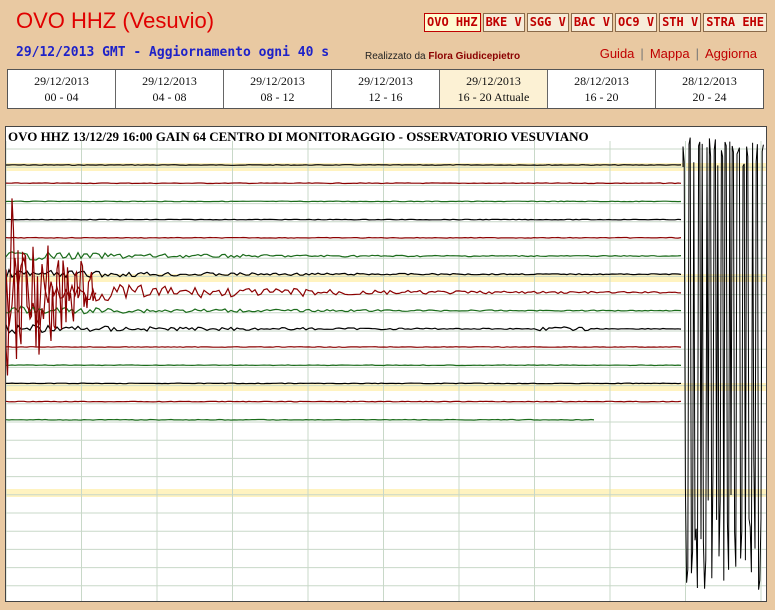 The height and width of the screenshot is (610, 775). Describe the element at coordinates (723, 363) in the screenshot. I see `seismic-burst` at that location.